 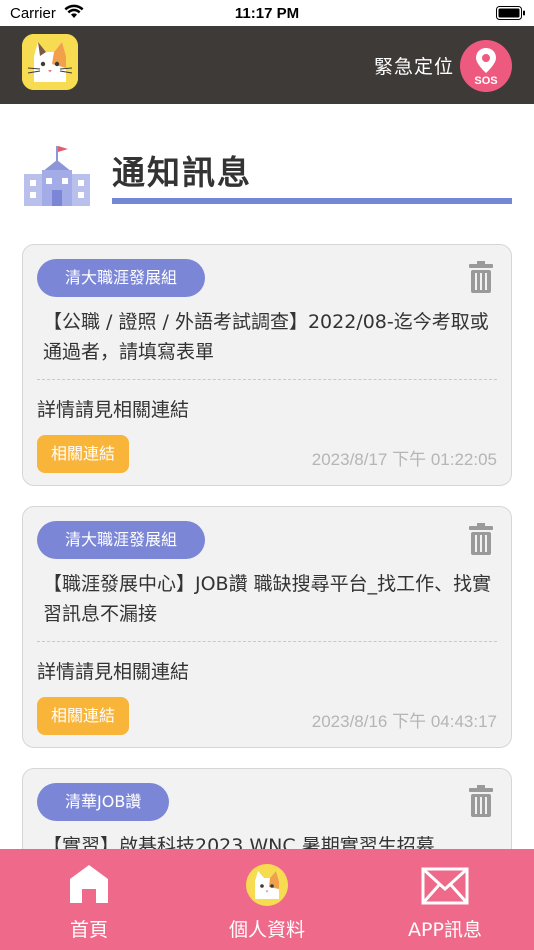 What do you see at coordinates (414, 65) in the screenshot?
I see `emergency-location-label: 緊急定位` at bounding box center [414, 65].